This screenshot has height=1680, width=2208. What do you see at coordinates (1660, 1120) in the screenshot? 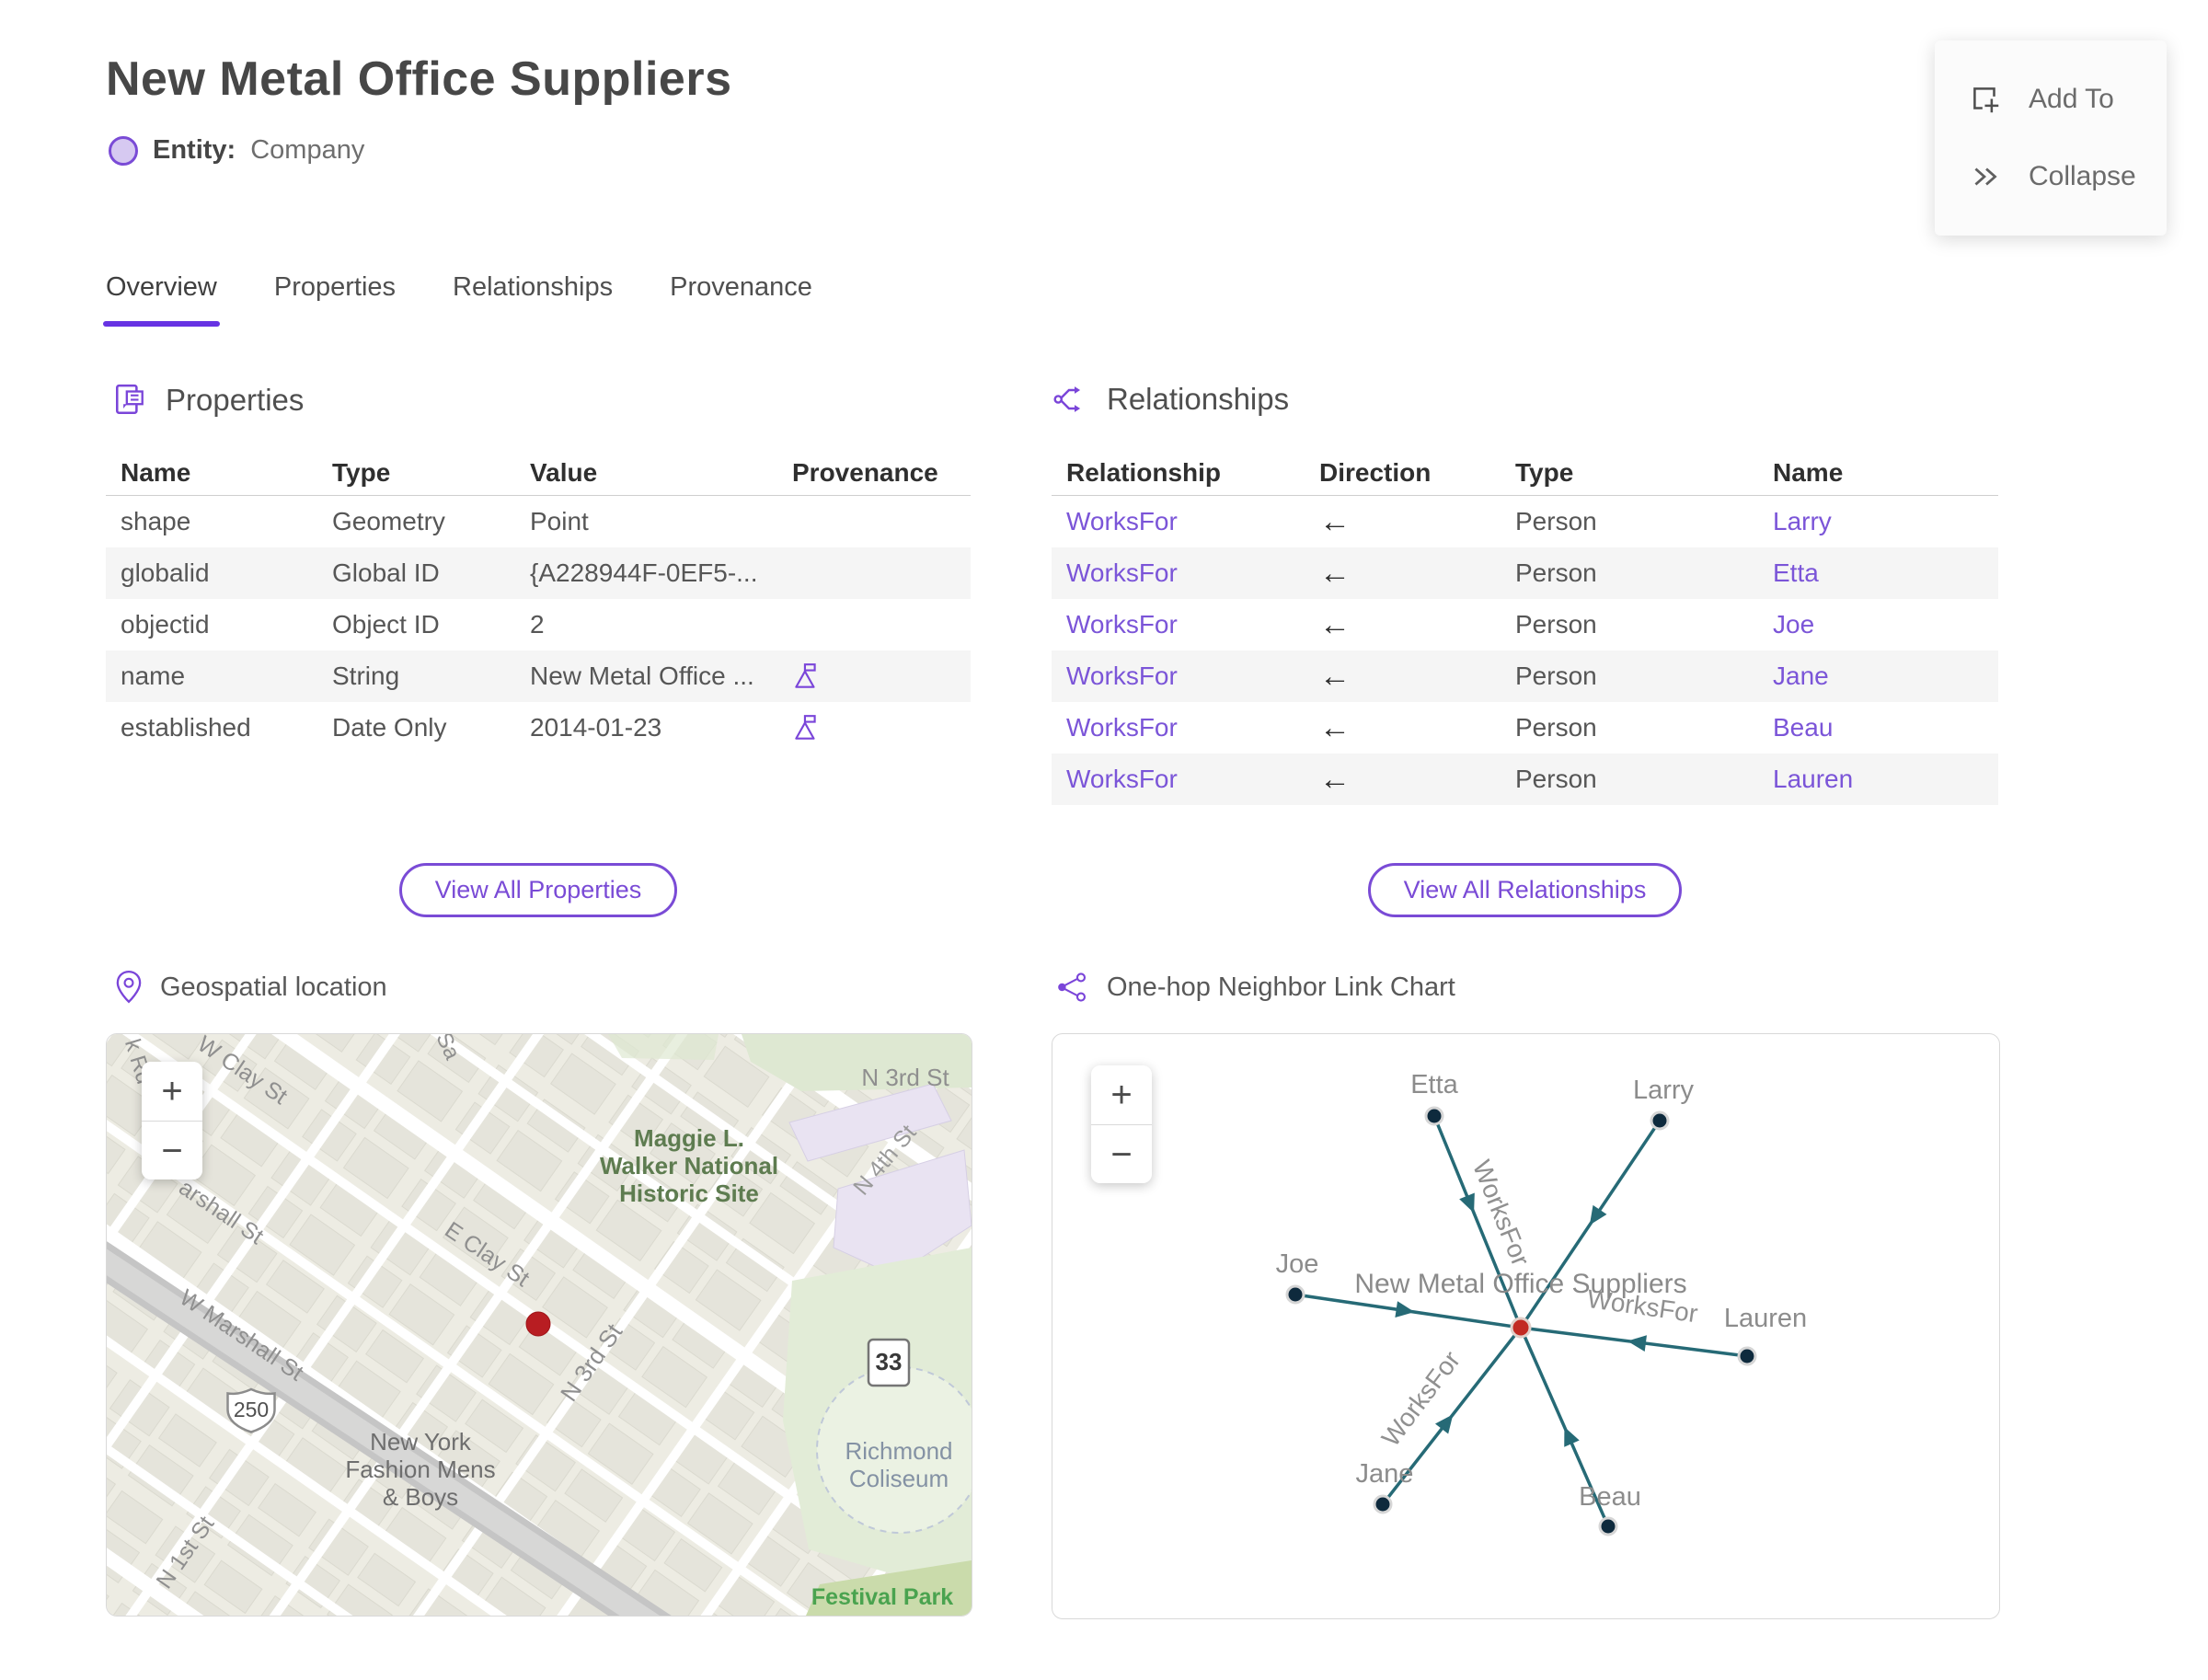
I see `graph-node-larry` at bounding box center [1660, 1120].